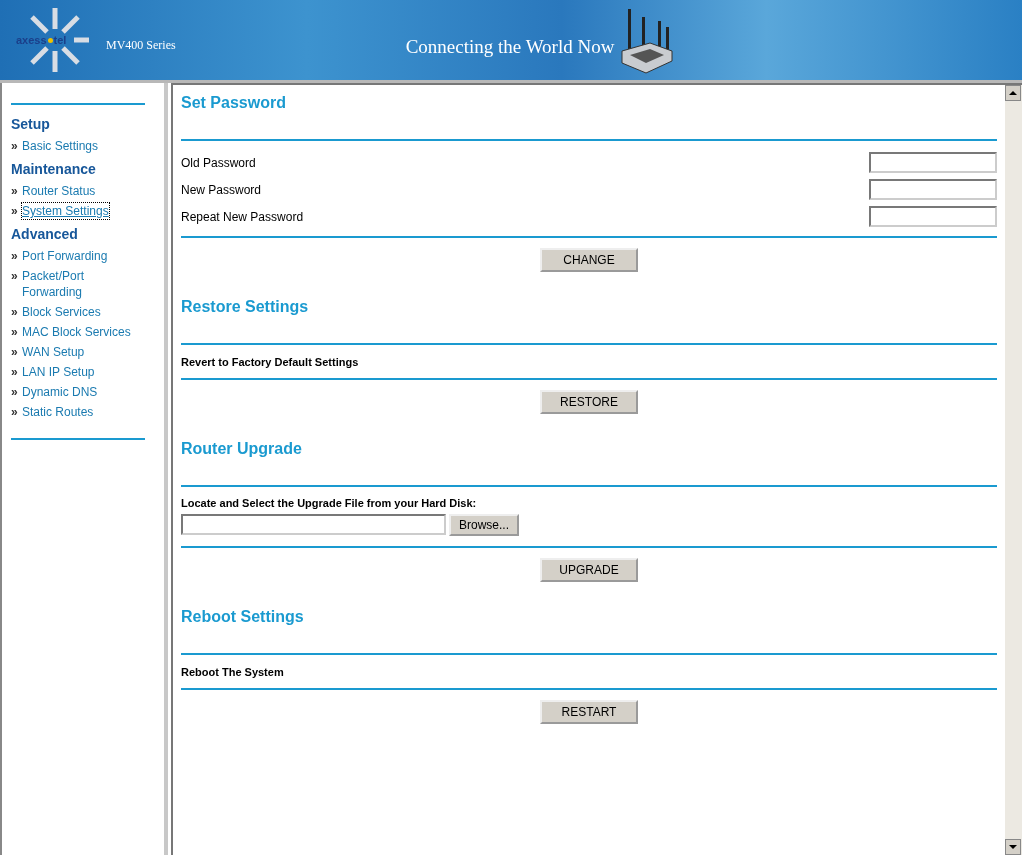 This screenshot has width=1022, height=855. I want to click on sidebar-link: Block Services, so click(61, 312).